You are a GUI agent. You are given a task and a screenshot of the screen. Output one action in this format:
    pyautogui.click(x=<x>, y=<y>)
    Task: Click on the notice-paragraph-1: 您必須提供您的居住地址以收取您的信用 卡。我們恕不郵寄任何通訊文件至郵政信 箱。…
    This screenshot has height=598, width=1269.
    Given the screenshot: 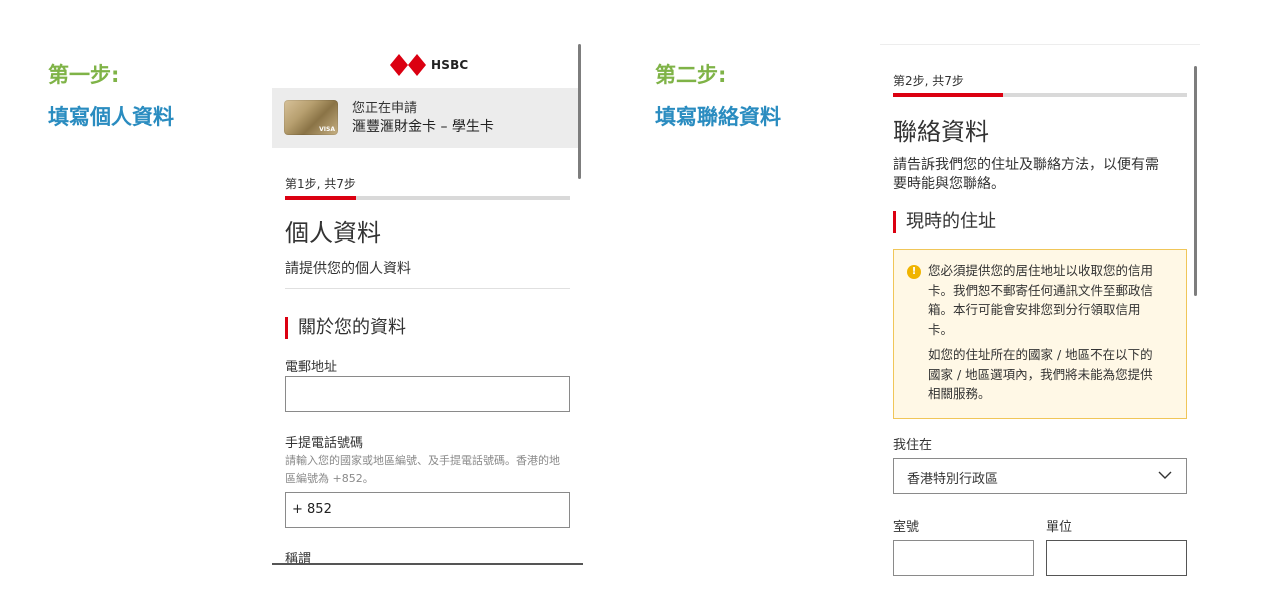 What is the action you would take?
    pyautogui.click(x=1051, y=300)
    